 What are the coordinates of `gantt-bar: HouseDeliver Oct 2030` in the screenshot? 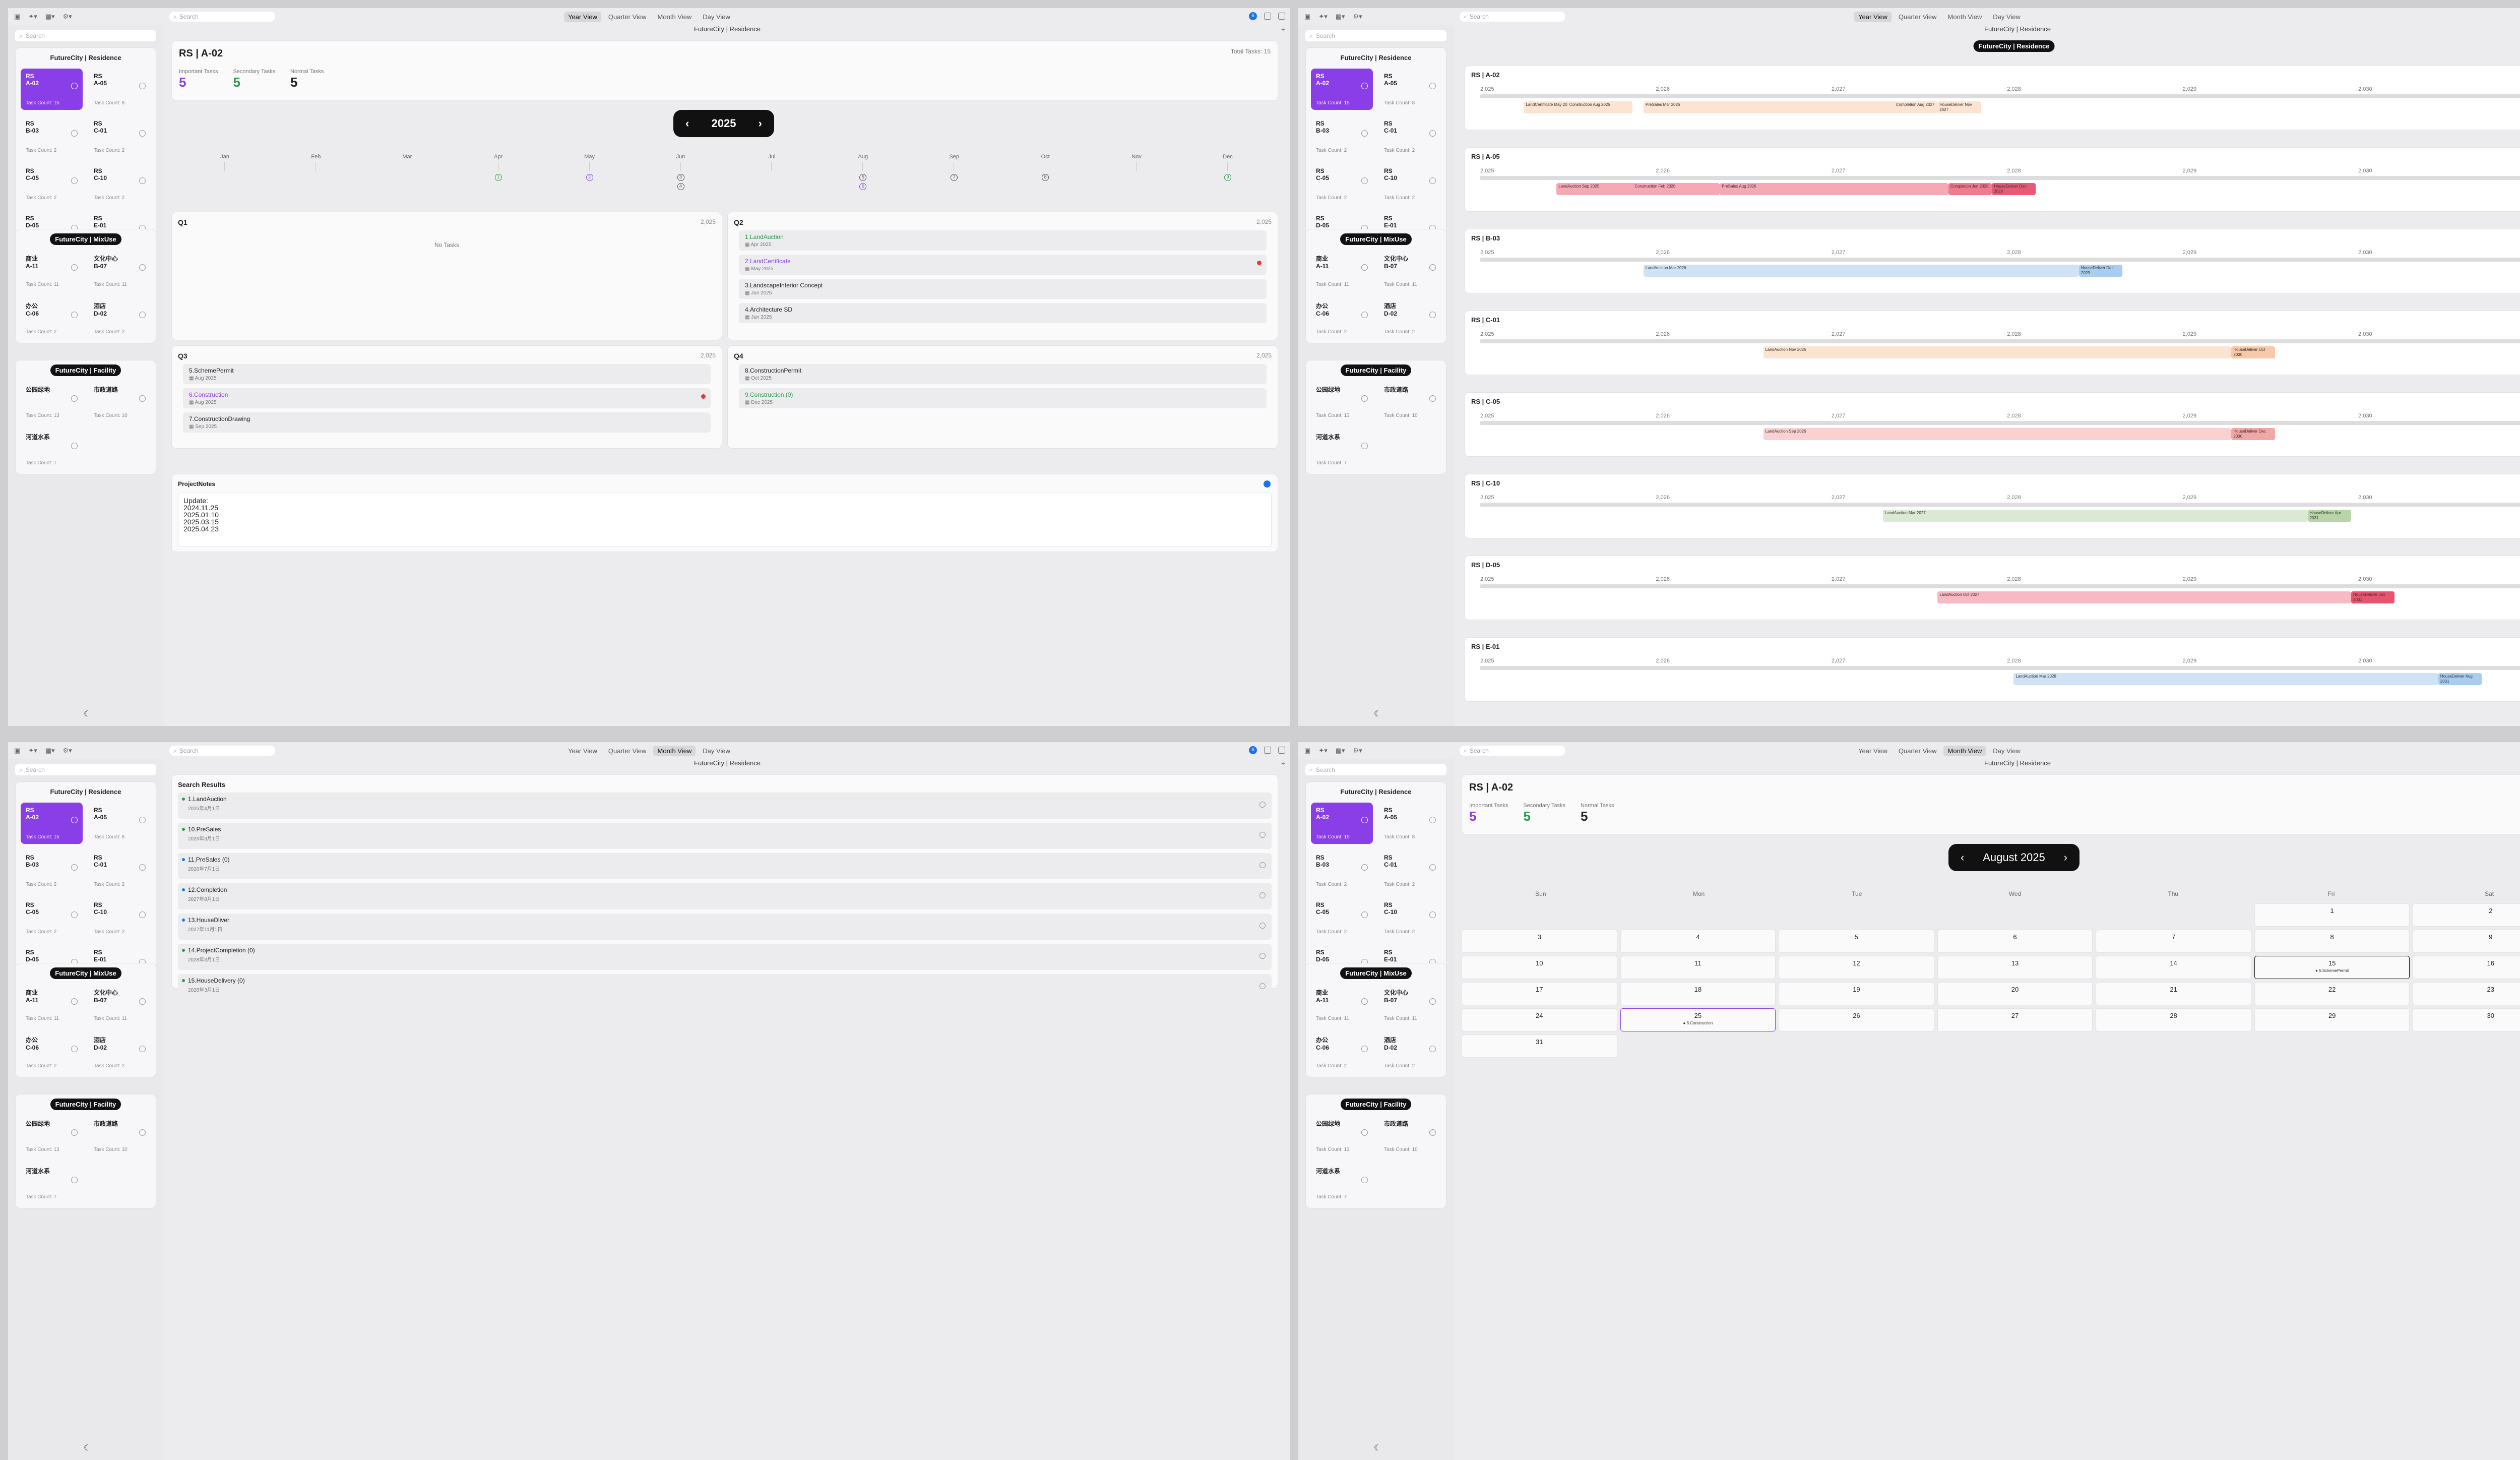 It's located at (2253, 352).